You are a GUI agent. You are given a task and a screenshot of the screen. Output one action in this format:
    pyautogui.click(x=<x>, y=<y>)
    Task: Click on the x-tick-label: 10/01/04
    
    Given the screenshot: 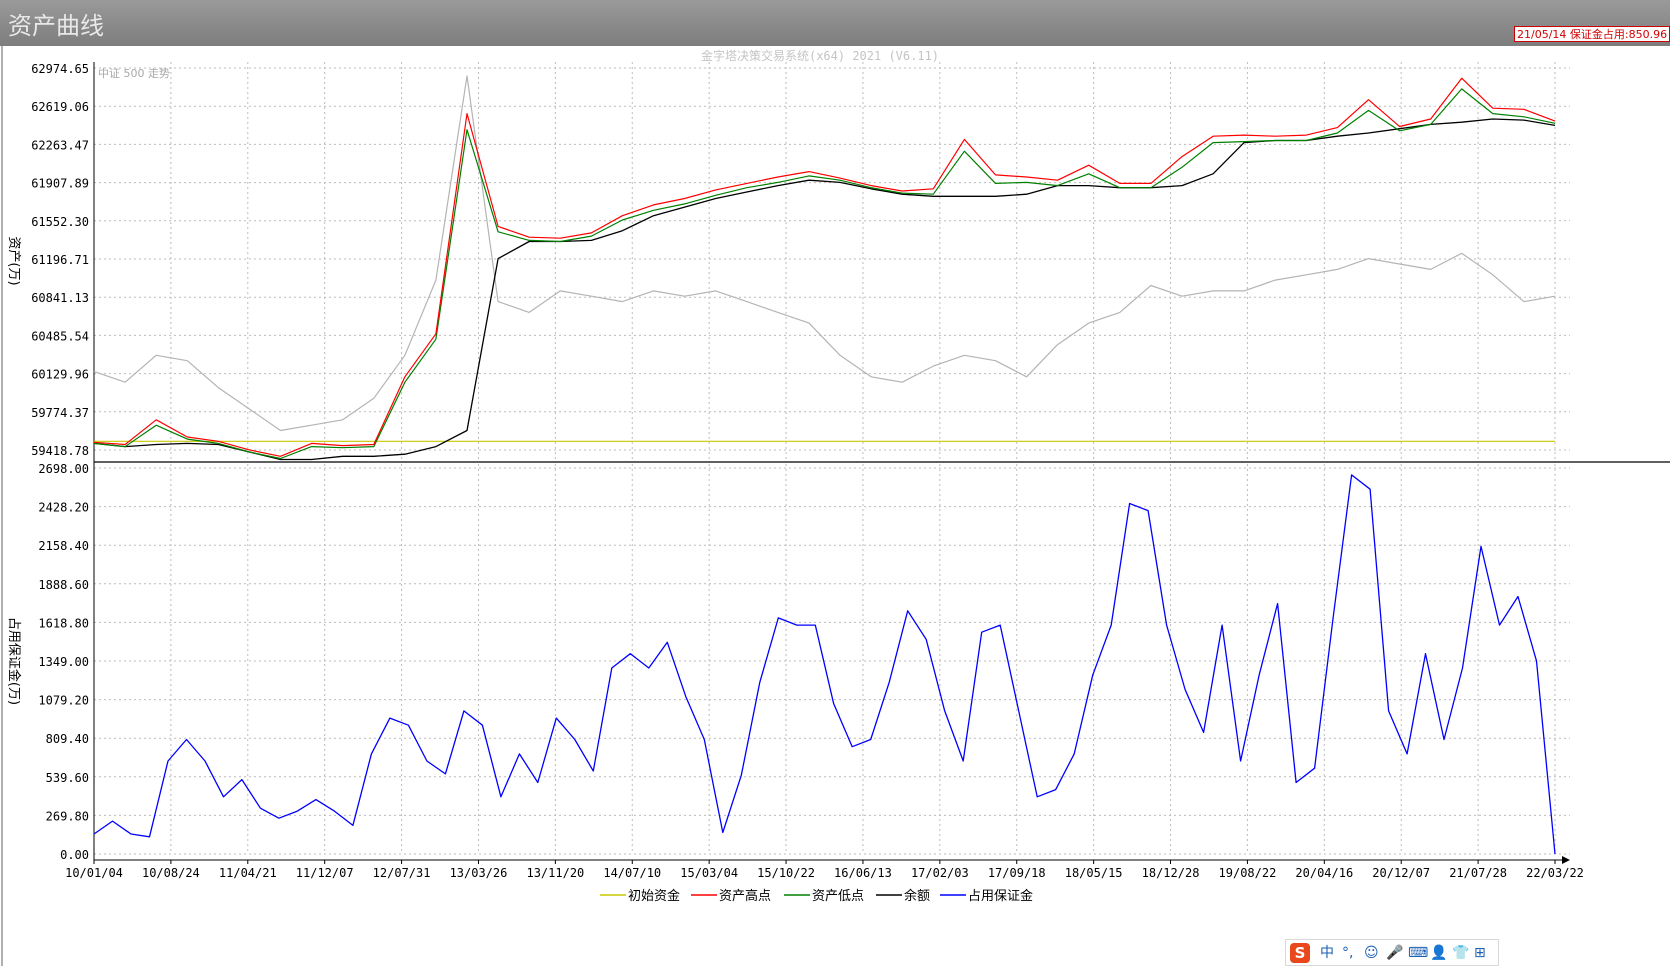 What is the action you would take?
    pyautogui.click(x=94, y=873)
    